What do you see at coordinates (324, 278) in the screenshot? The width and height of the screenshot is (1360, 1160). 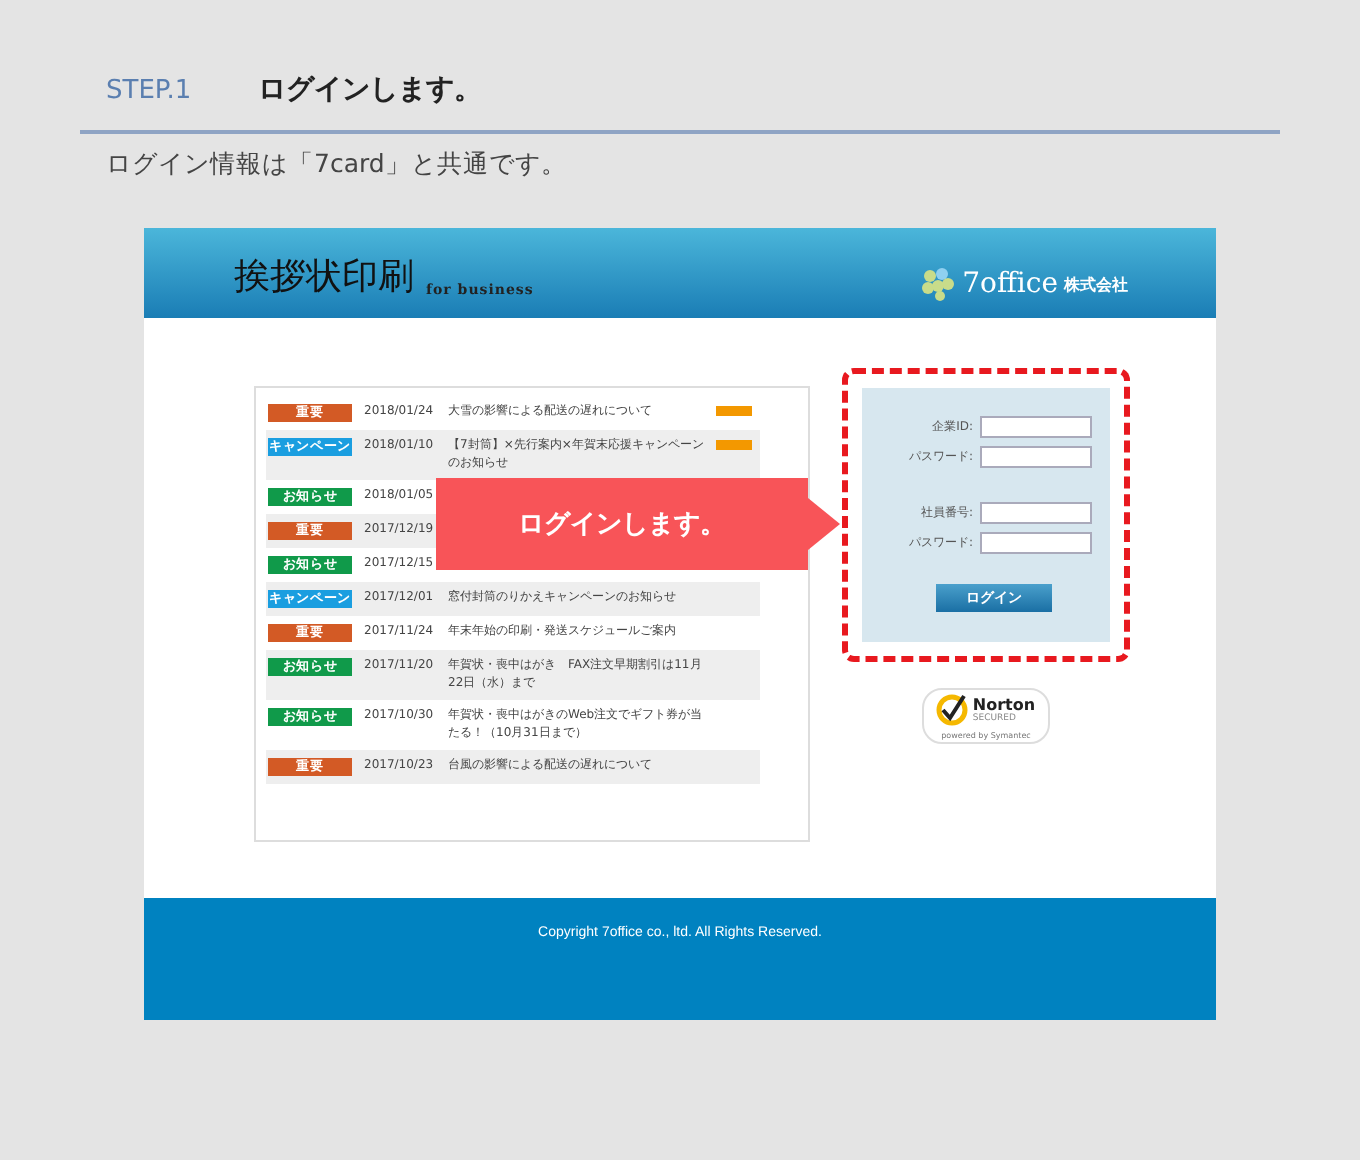 I see `site-title: 挨拶状印刷` at bounding box center [324, 278].